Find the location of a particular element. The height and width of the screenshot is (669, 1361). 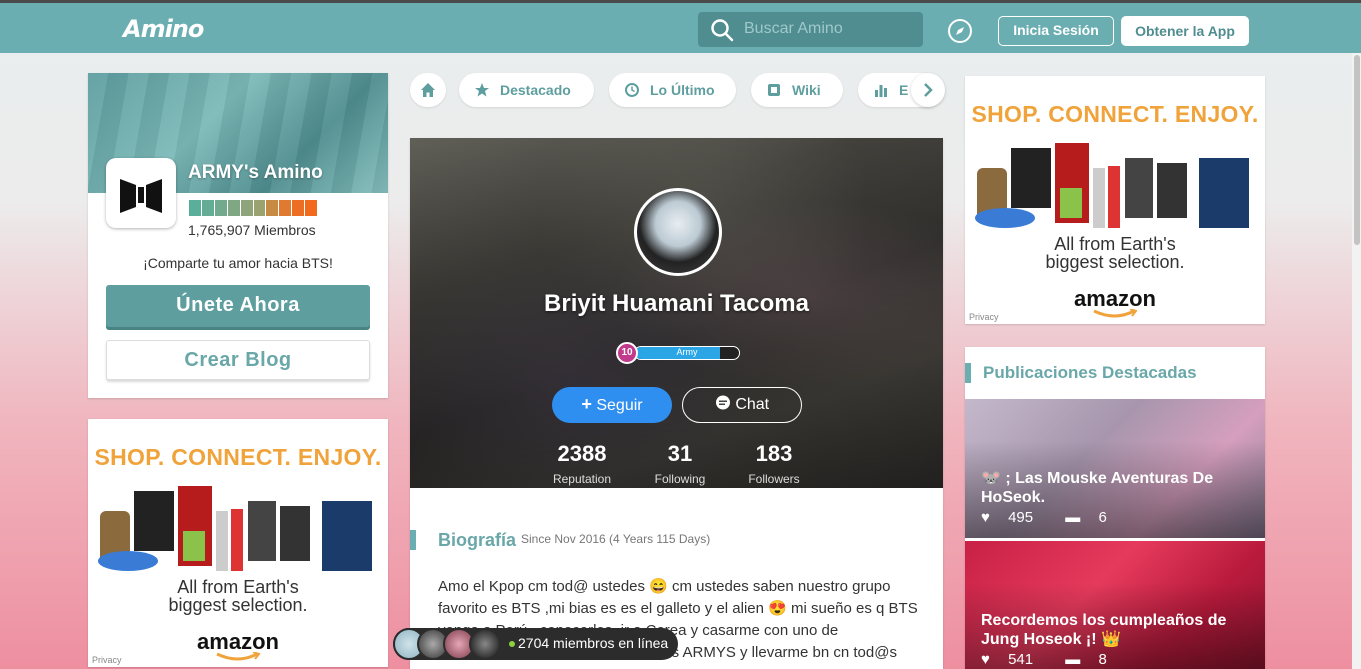

post-image is located at coordinates (1115, 605).